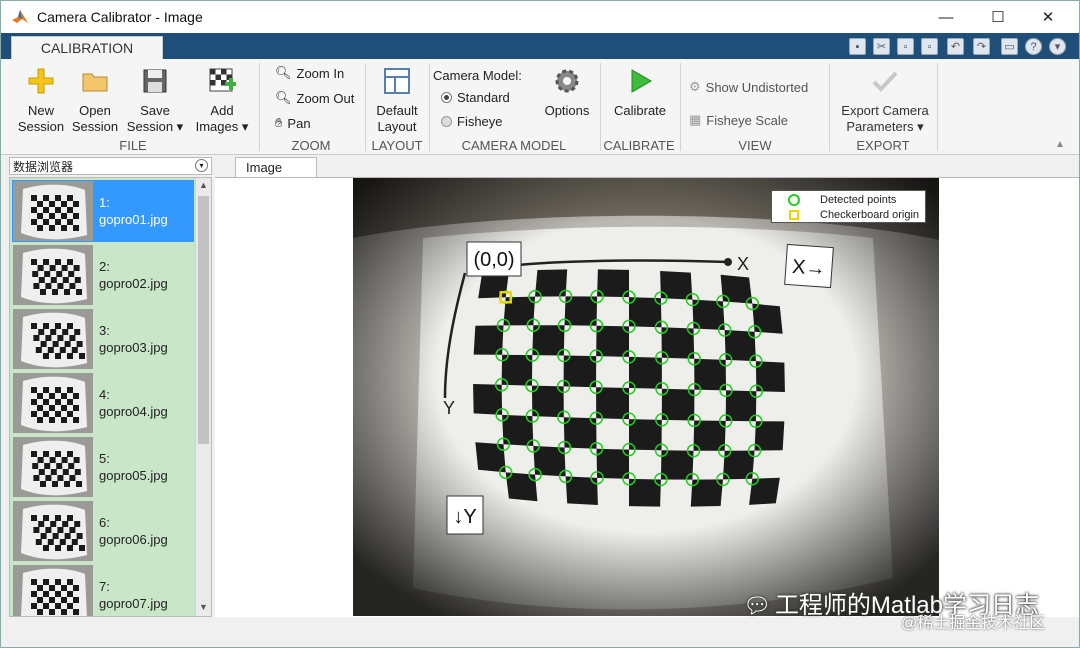 This screenshot has height=648, width=1080. Describe the element at coordinates (743, 264) in the screenshot. I see `x-axis-label: X` at that location.